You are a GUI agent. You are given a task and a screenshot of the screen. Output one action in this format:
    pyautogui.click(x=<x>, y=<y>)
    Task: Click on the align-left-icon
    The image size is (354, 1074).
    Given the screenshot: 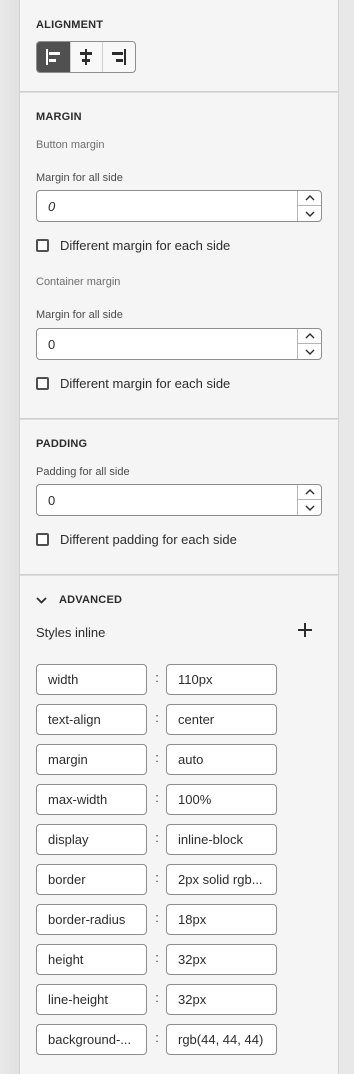 What is the action you would take?
    pyautogui.click(x=53, y=57)
    